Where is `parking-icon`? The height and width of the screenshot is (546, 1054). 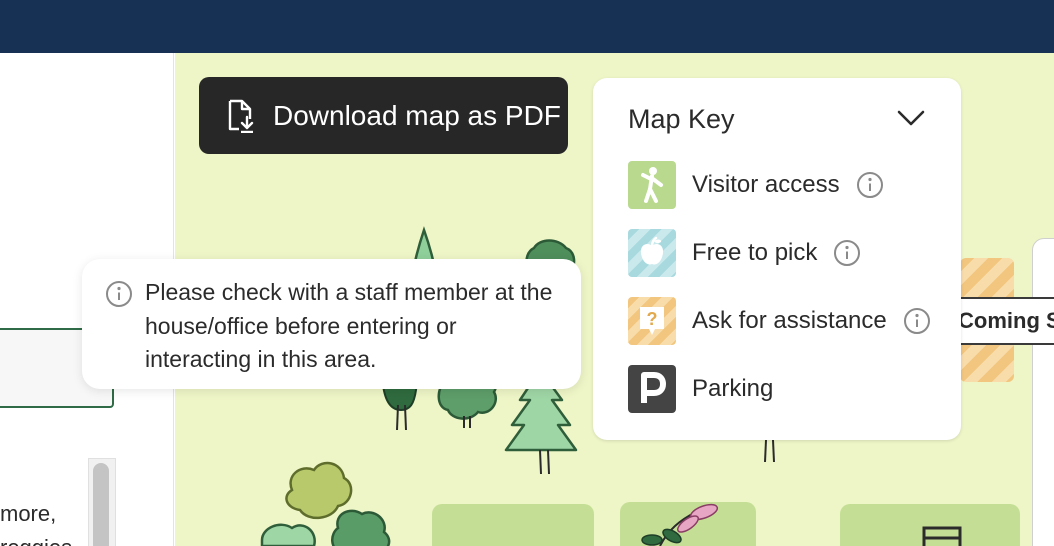 parking-icon is located at coordinates (652, 389).